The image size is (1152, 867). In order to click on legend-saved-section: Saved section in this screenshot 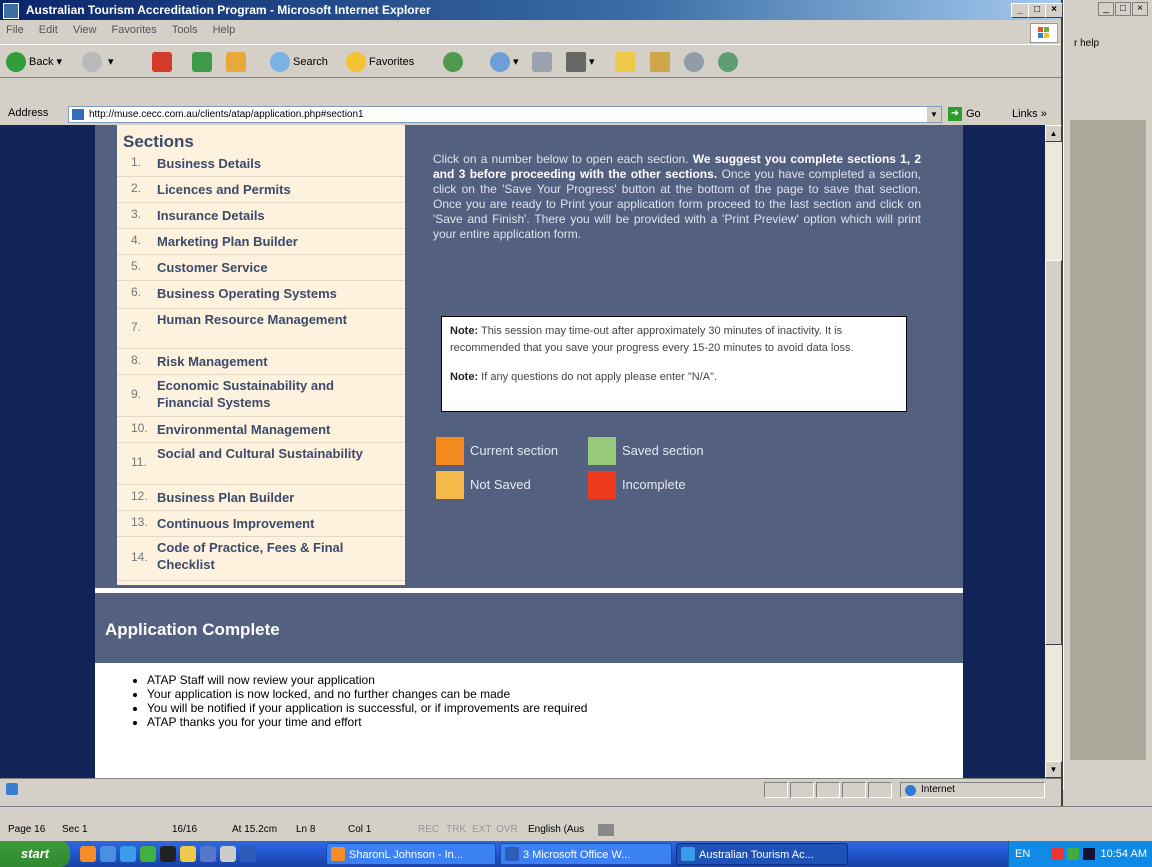, I will do `click(646, 451)`.